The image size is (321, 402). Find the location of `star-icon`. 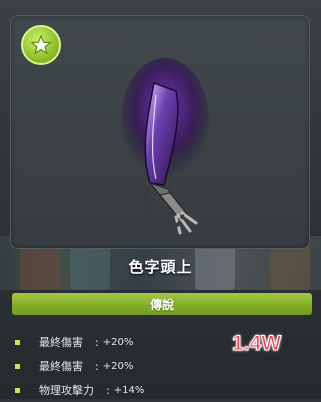

star-icon is located at coordinates (41, 45).